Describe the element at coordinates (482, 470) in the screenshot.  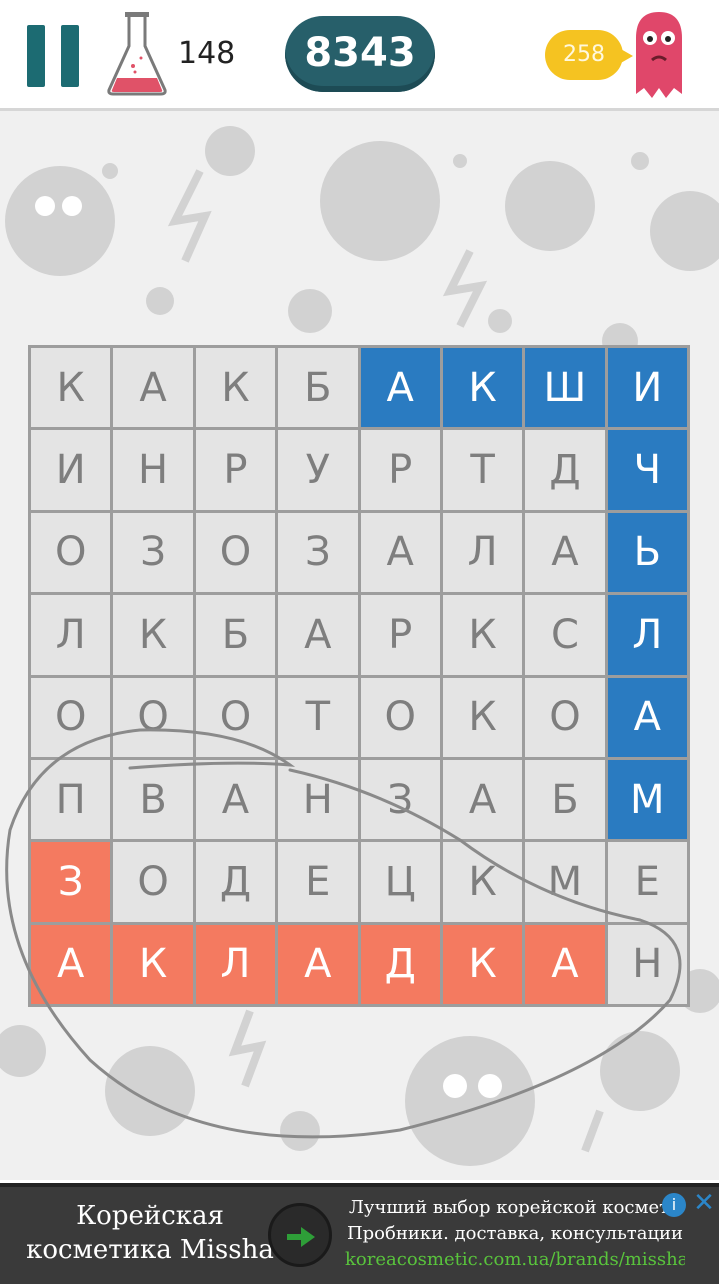
I see `grid-cell-r1-c5: Т` at that location.